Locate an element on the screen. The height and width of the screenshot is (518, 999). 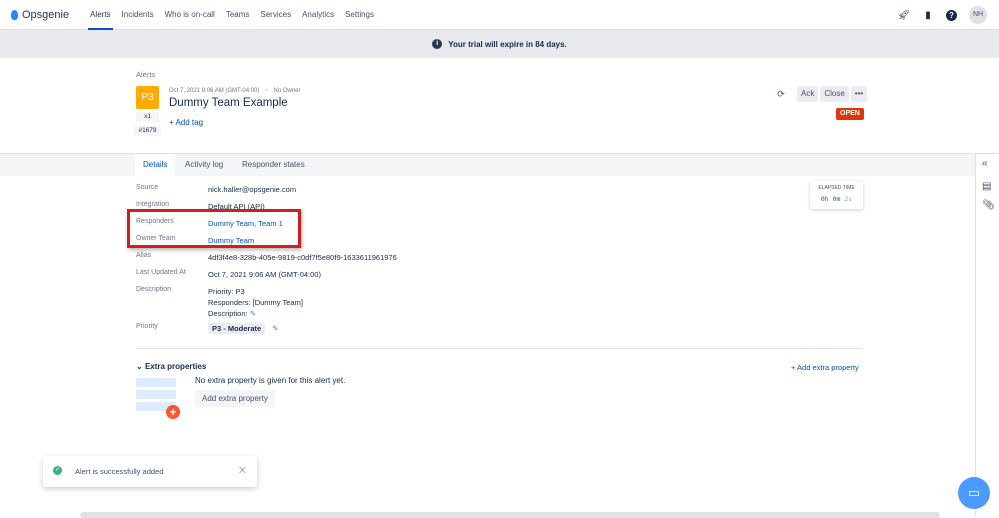
close-button: Close is located at coordinates (834, 94).